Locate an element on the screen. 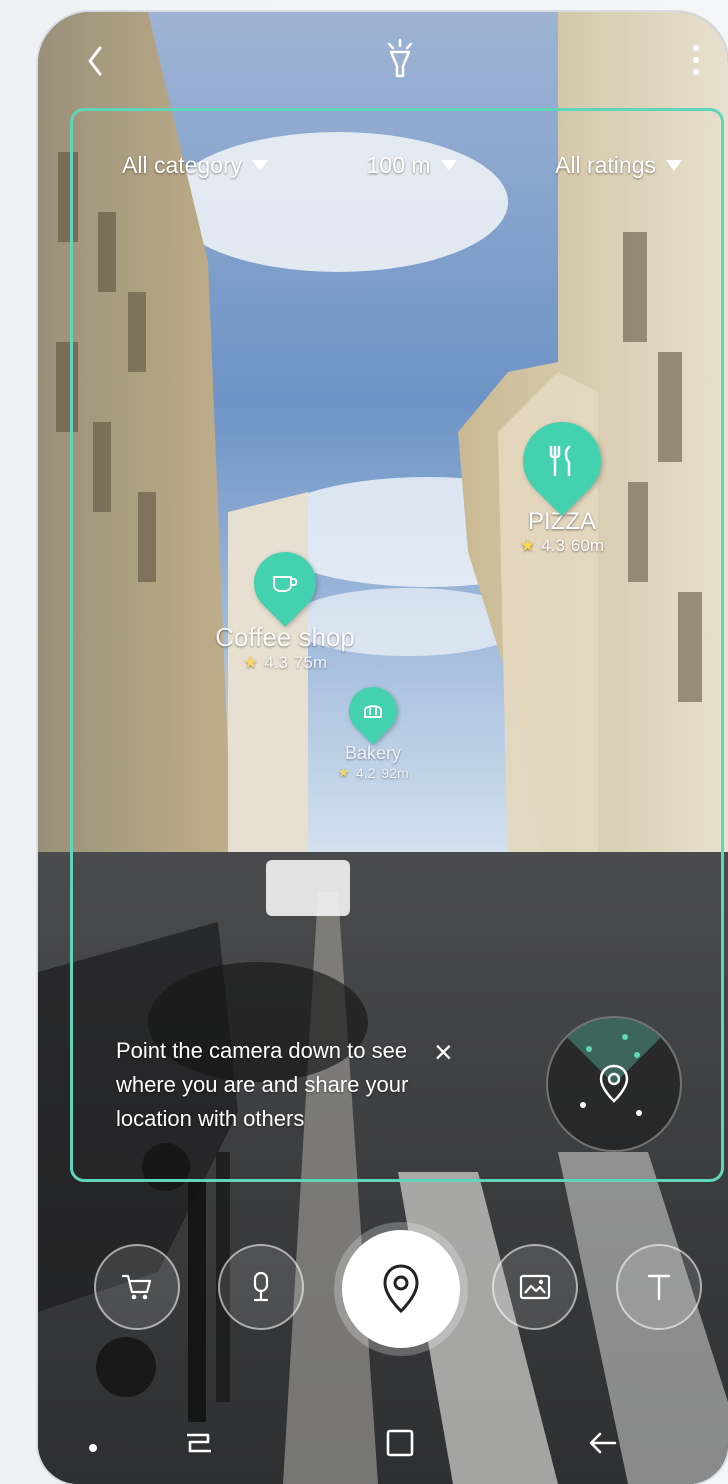 The height and width of the screenshot is (1484, 728). category-filter-label: All category is located at coordinates (182, 165).